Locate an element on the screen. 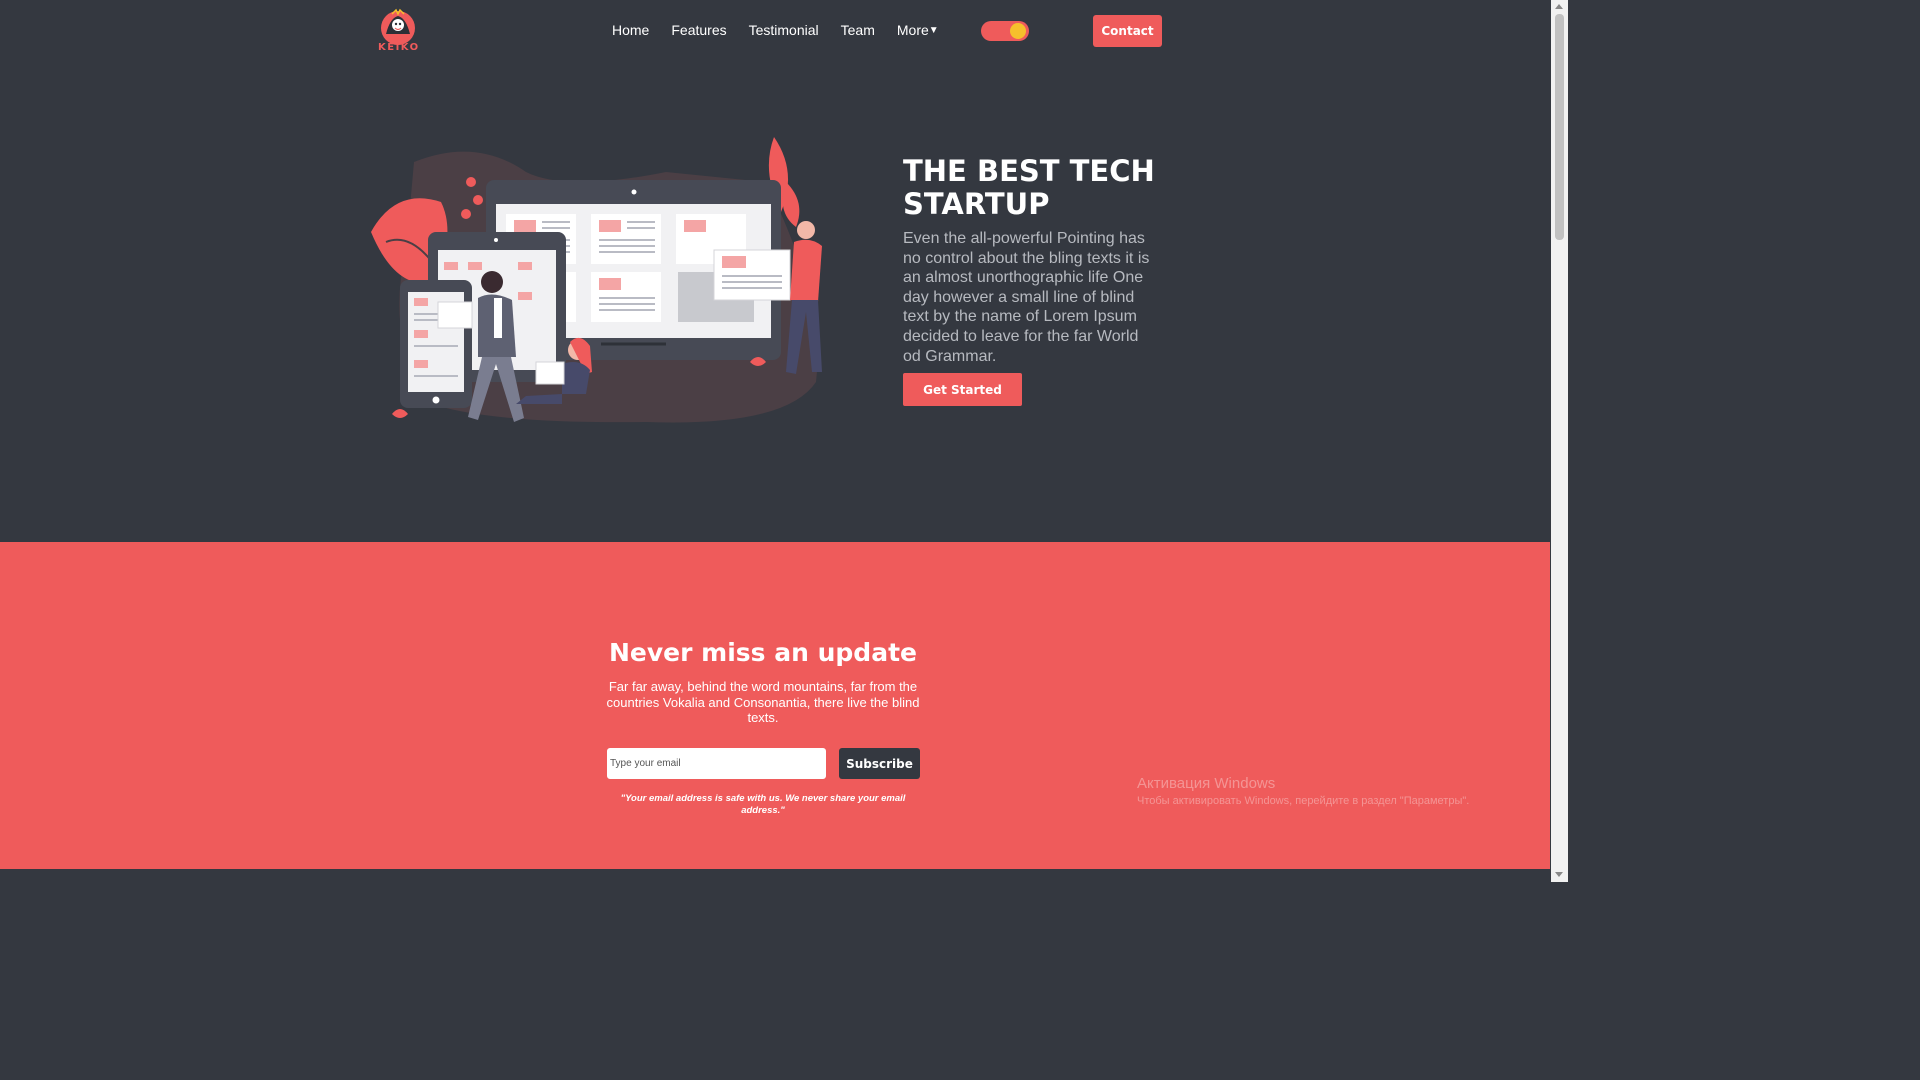 The width and height of the screenshot is (1920, 1080). nav-more-dropdown: More▼ is located at coordinates (918, 30).